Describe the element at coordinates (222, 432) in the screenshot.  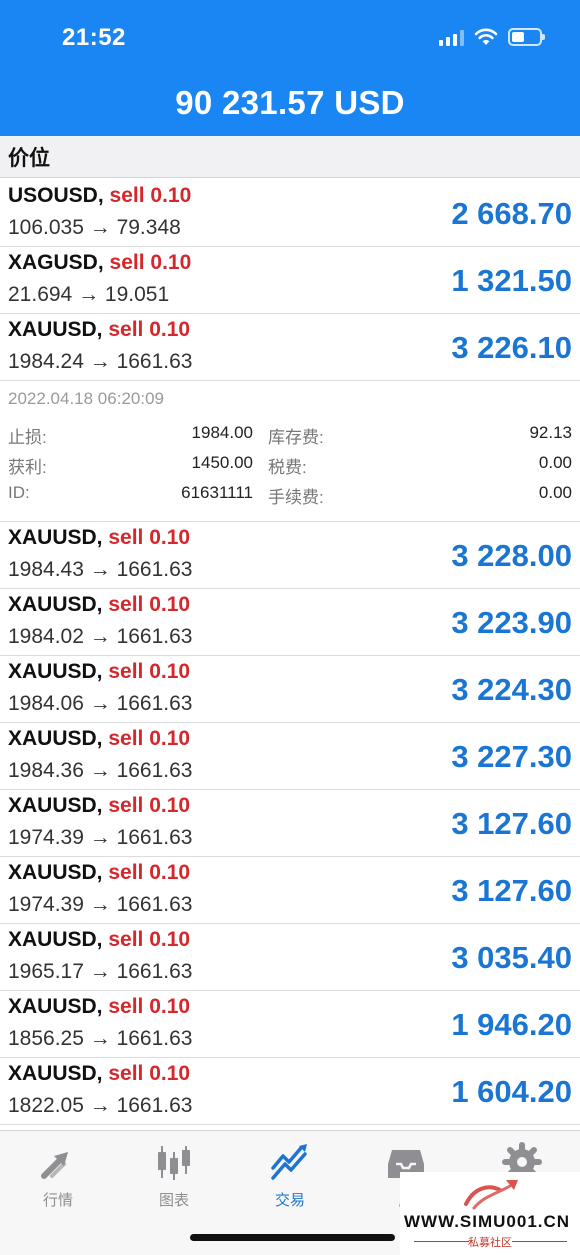
I see `stop-loss-value: 1984.00` at that location.